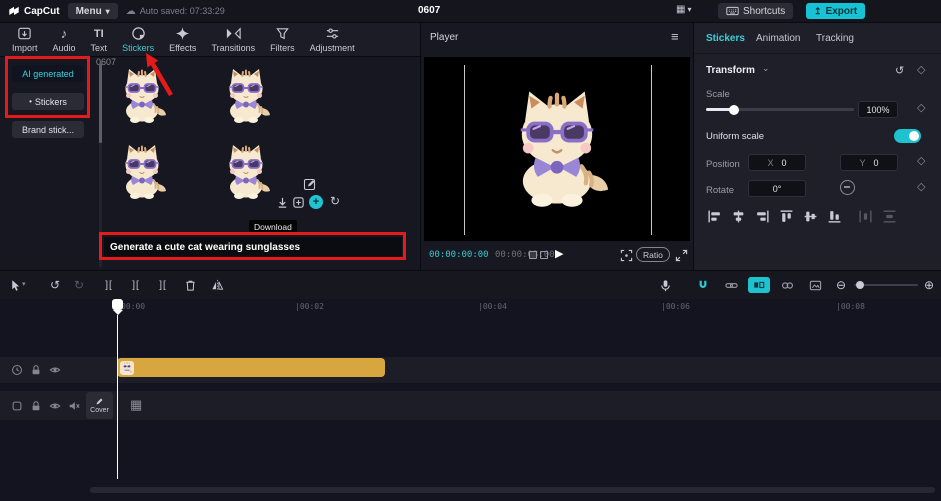 Image resolution: width=941 pixels, height=501 pixels. Describe the element at coordinates (217, 285) in the screenshot. I see `mirror-icon` at that location.